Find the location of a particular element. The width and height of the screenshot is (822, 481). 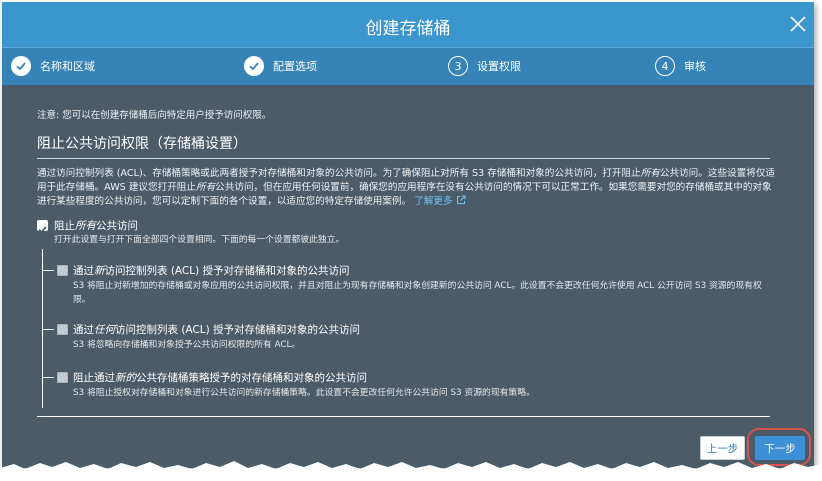

step-label: 名称和区域 is located at coordinates (67, 66).